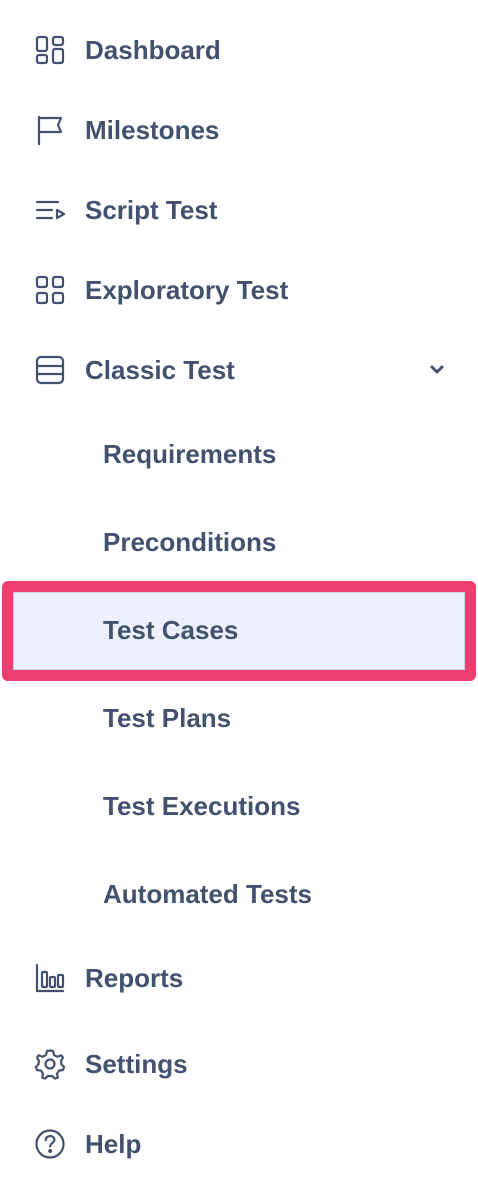 This screenshot has height=1180, width=478. What do you see at coordinates (50, 50) in the screenshot?
I see `dashboard-icon` at bounding box center [50, 50].